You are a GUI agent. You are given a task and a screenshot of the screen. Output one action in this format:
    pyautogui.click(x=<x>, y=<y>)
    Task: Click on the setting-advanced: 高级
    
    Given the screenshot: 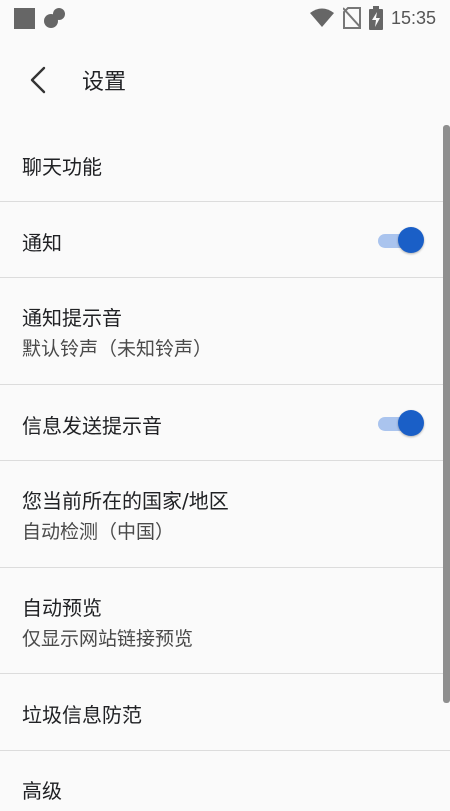 What is the action you would take?
    pyautogui.click(x=225, y=781)
    